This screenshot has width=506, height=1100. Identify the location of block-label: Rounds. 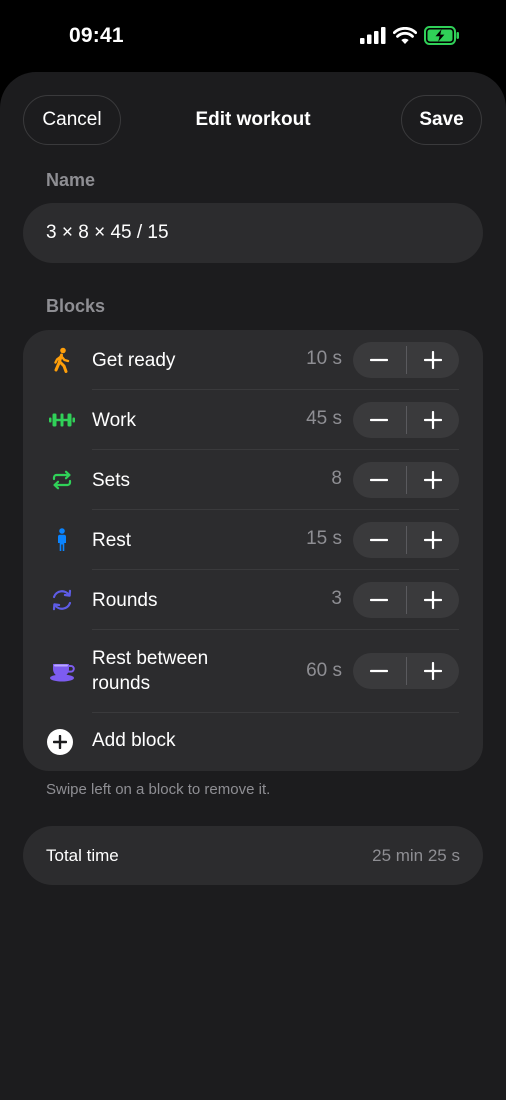
(125, 600).